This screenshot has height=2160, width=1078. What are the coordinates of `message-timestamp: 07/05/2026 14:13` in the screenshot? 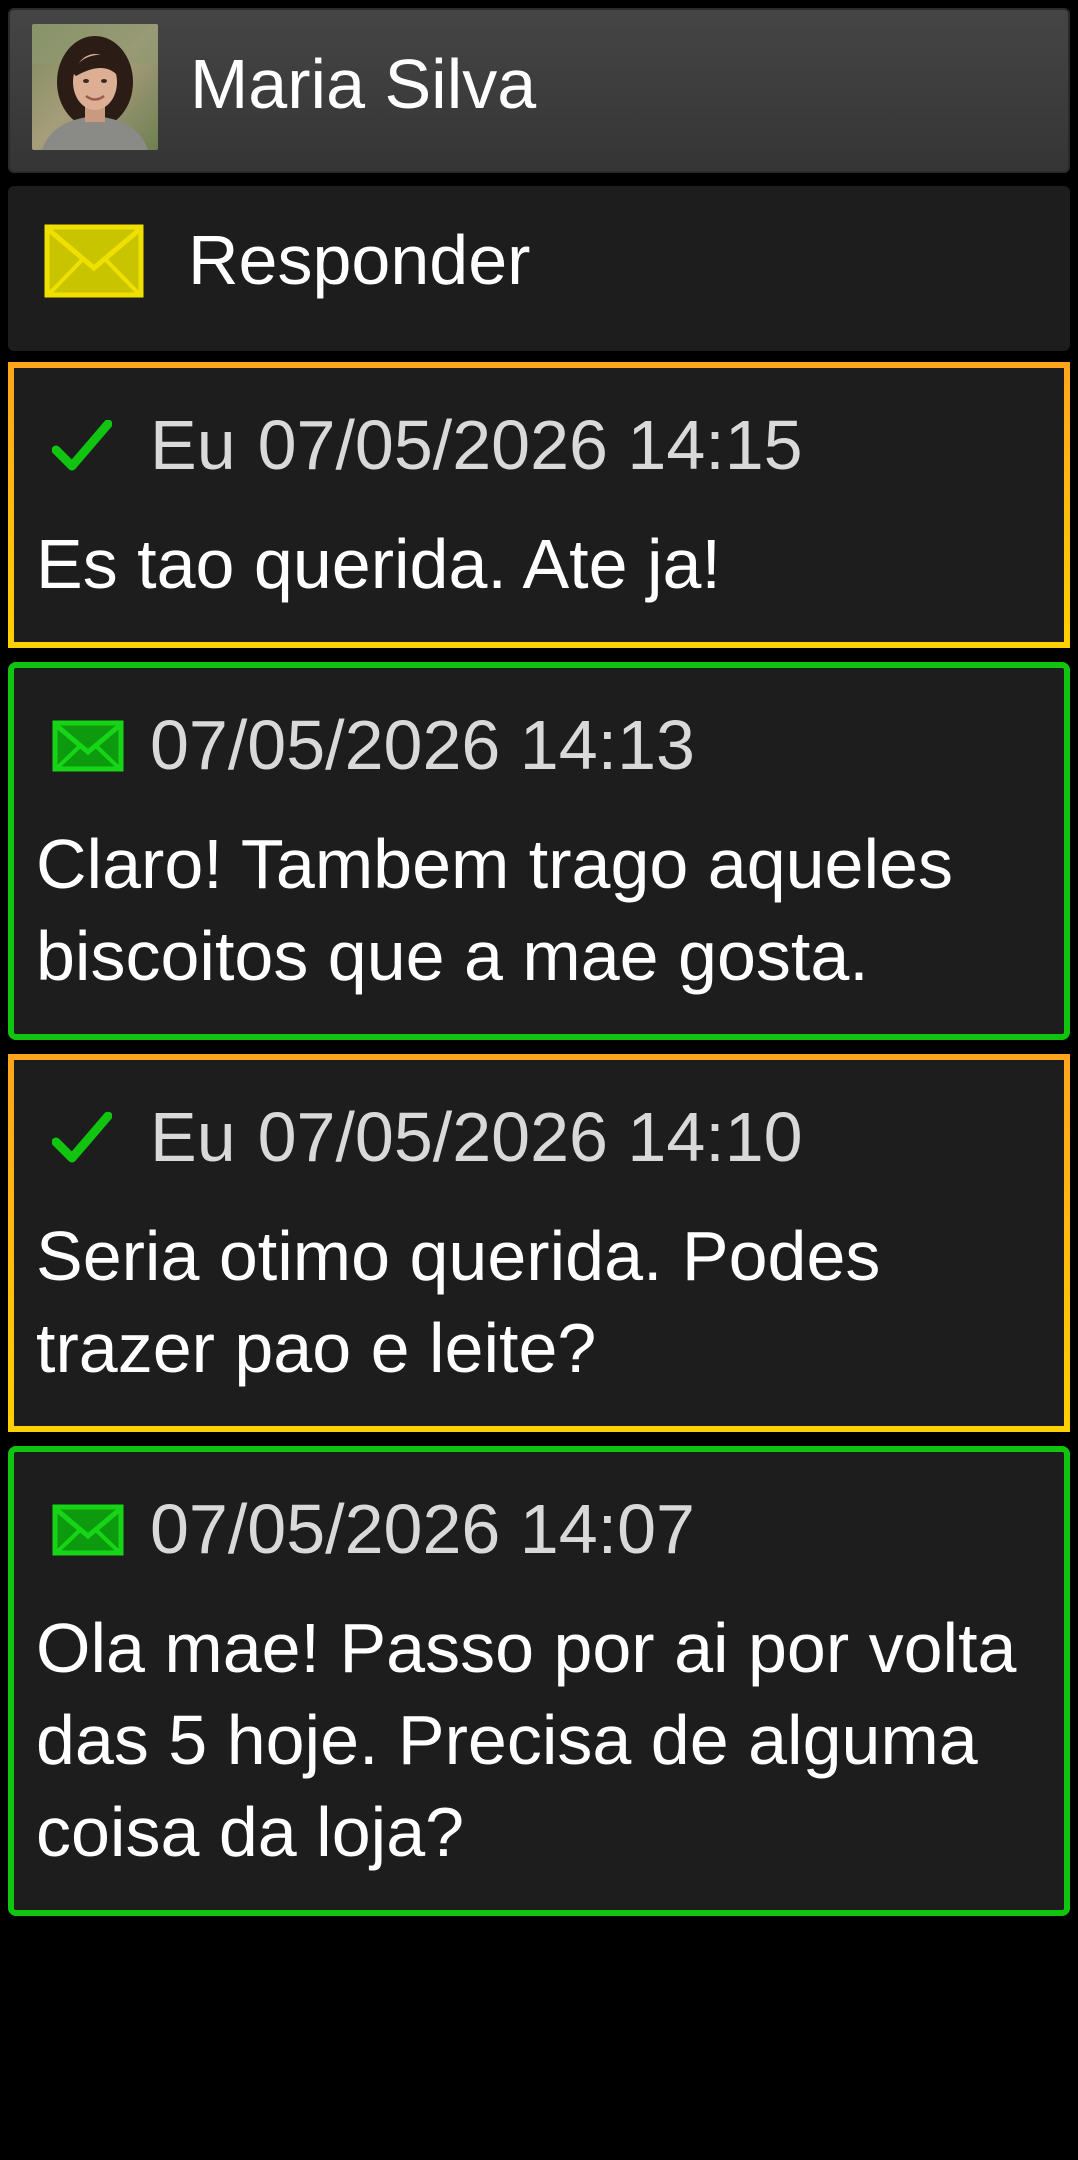 It's located at (422, 745).